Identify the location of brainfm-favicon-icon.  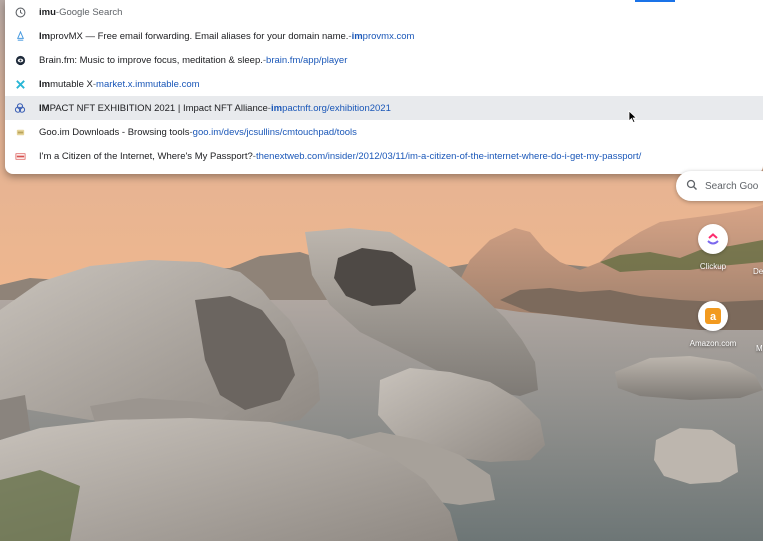
(20, 60).